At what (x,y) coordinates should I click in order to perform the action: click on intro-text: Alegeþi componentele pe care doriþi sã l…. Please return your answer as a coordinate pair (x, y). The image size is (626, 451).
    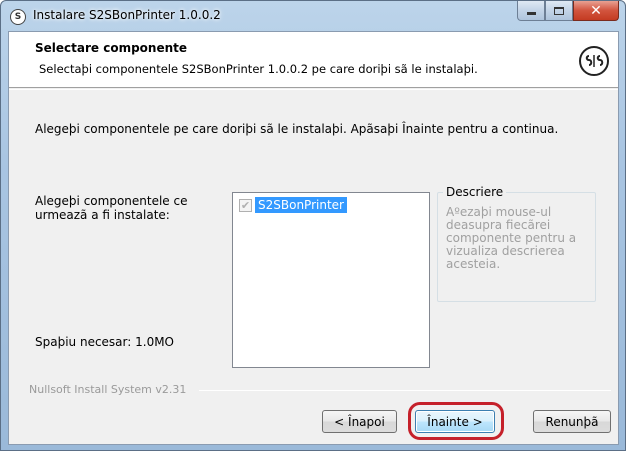
    Looking at the image, I should click on (297, 129).